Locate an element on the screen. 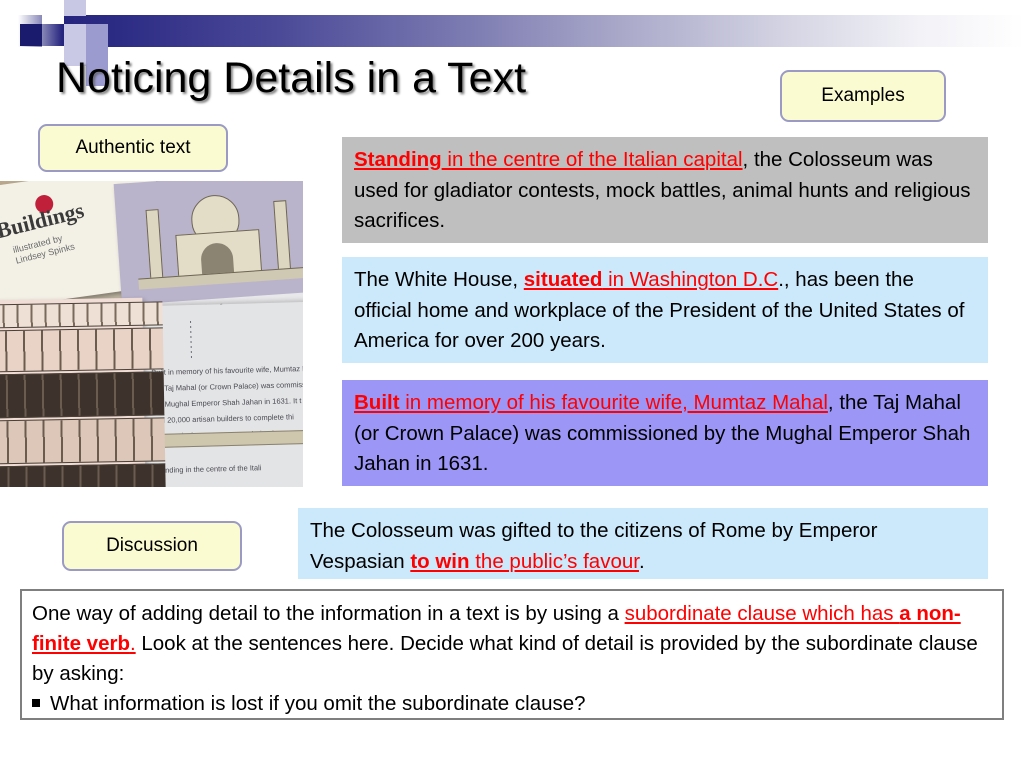 This screenshot has height=768, width=1024. text-segment-0: Standing is located at coordinates (398, 159).